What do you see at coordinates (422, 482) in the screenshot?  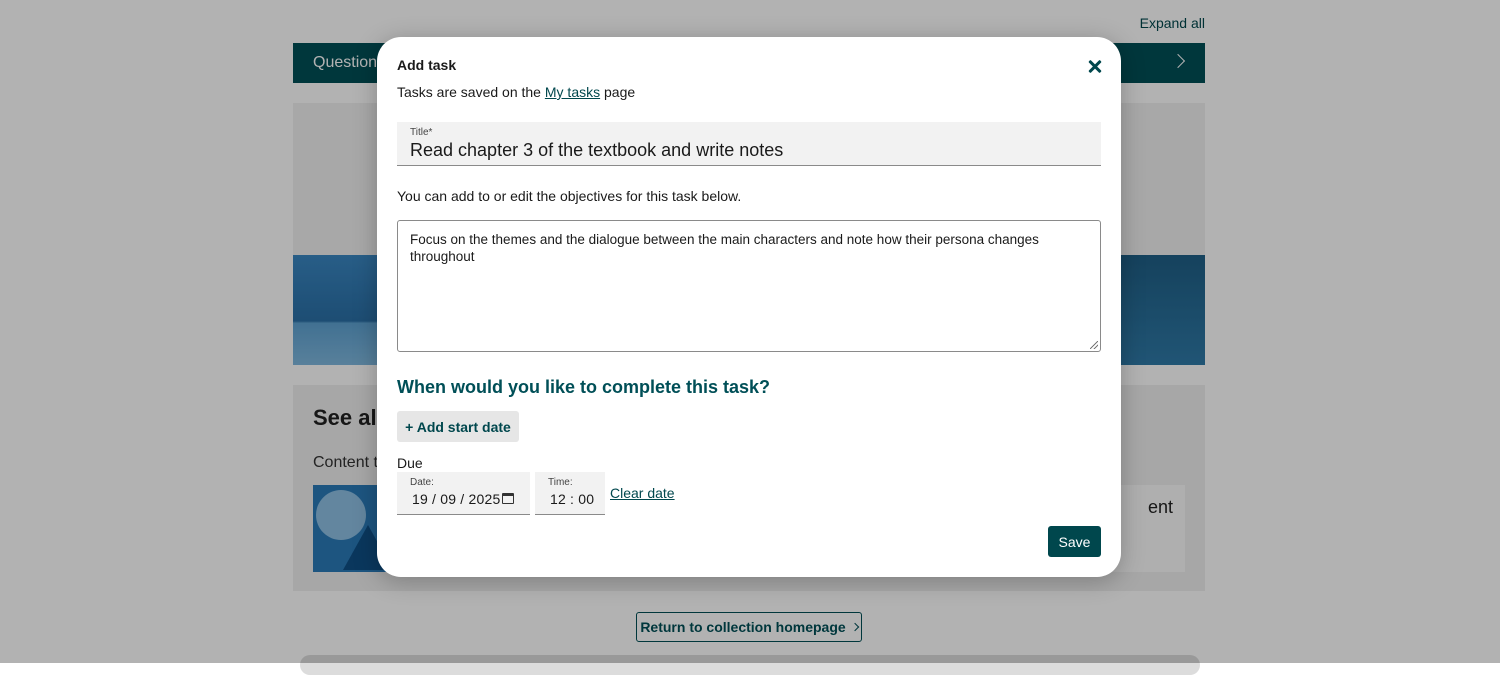 I see `date-label: Date:` at bounding box center [422, 482].